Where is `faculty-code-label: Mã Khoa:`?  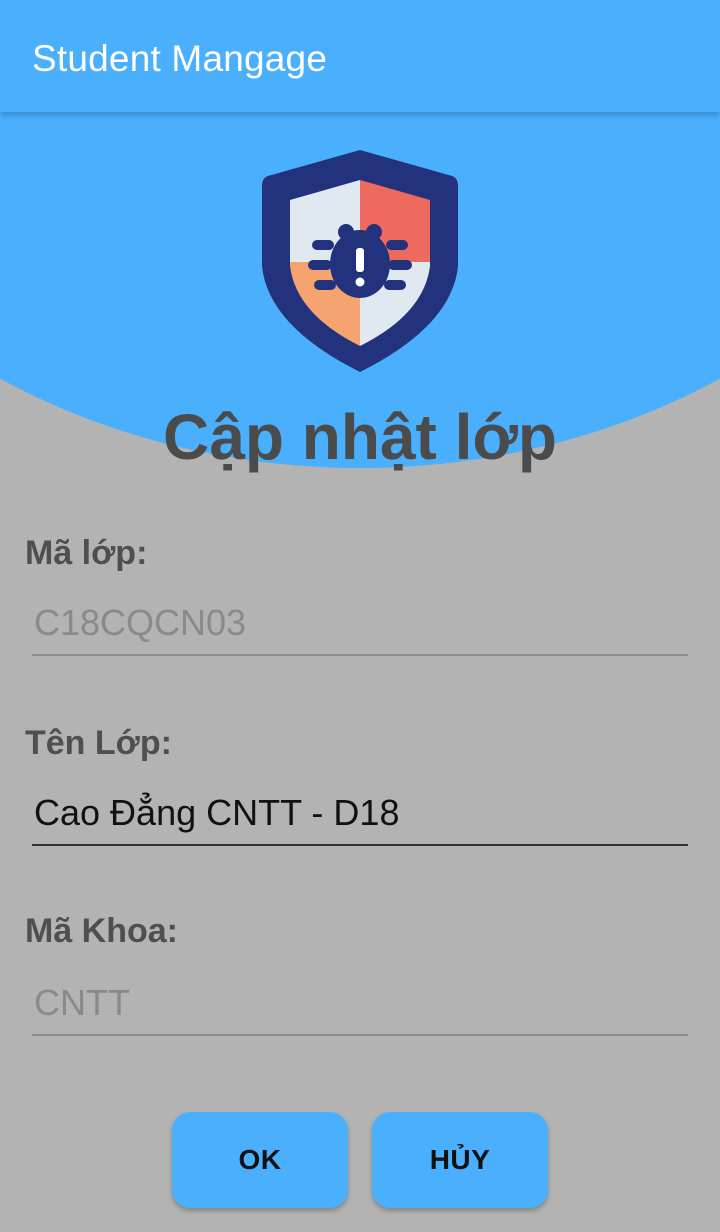
faculty-code-label: Mã Khoa: is located at coordinates (101, 931).